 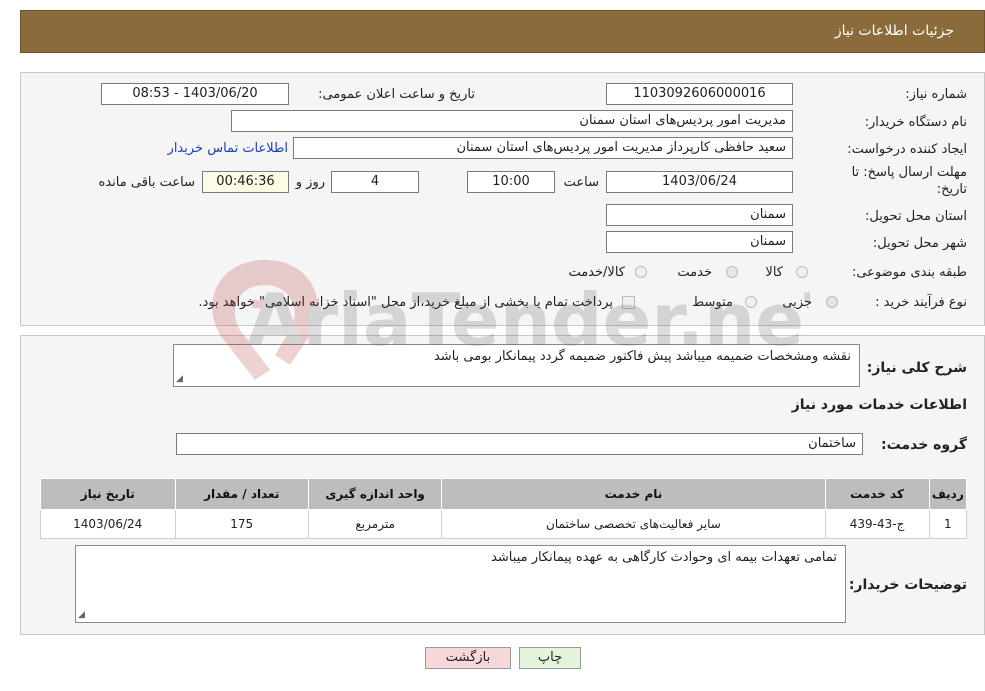 I want to click on remaining-days-field: 4, so click(x=375, y=182).